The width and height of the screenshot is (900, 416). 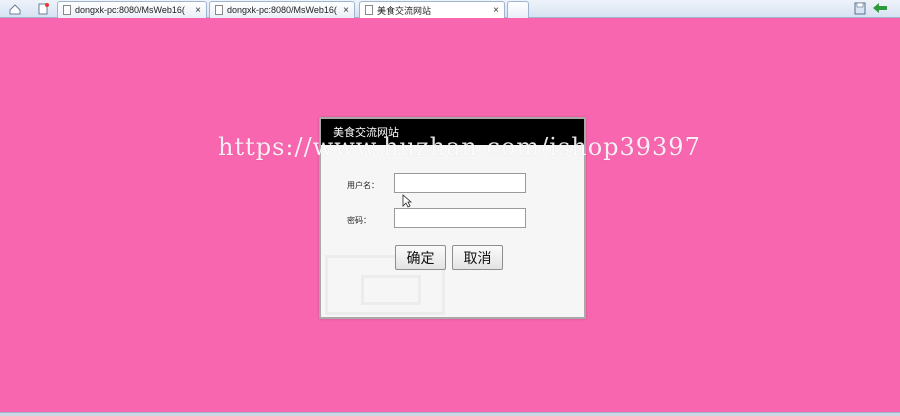 What do you see at coordinates (880, 8) in the screenshot?
I see `back-icon` at bounding box center [880, 8].